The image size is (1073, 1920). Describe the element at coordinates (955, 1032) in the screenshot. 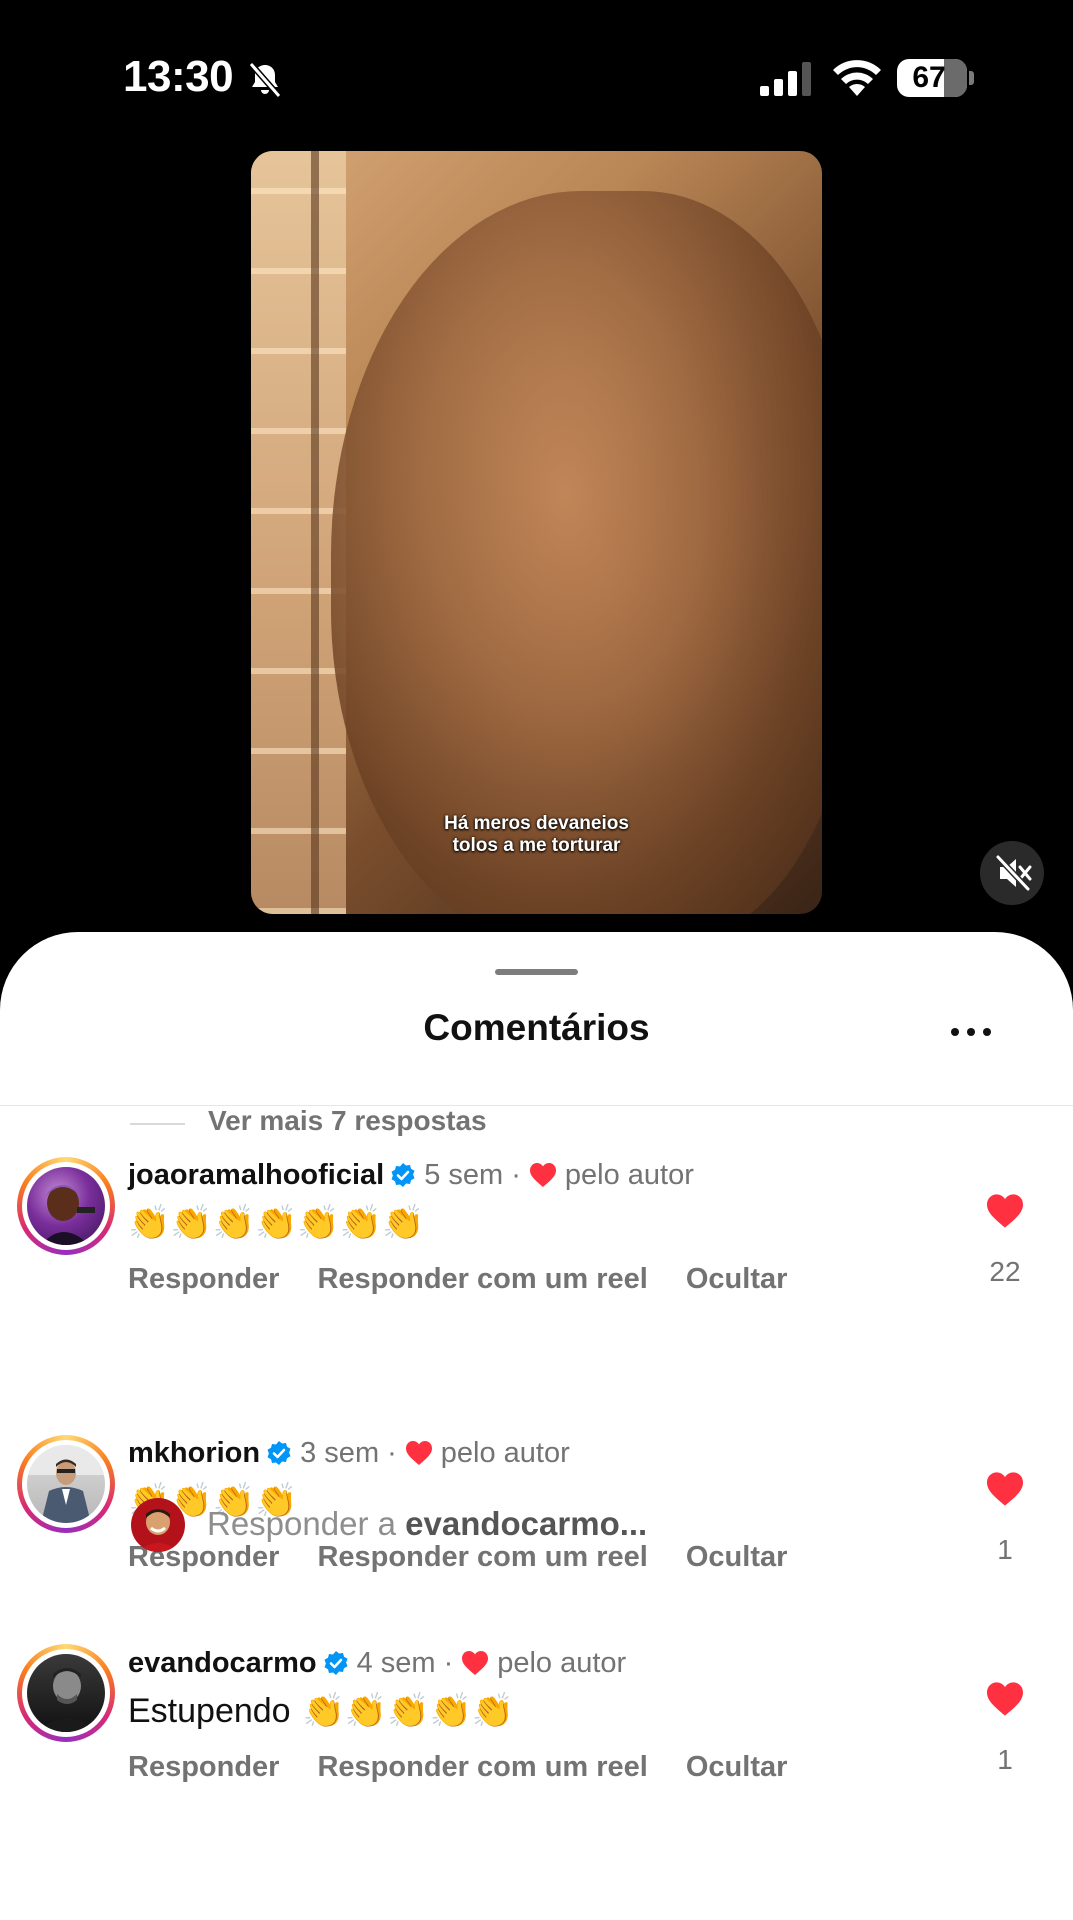

I see `more-icon` at that location.